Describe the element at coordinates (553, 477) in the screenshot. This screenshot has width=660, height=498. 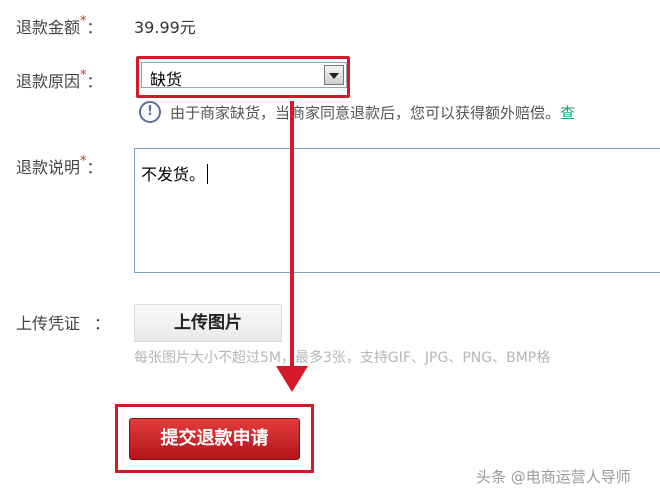
I see `watermark: 头条 @电商运营人导师` at that location.